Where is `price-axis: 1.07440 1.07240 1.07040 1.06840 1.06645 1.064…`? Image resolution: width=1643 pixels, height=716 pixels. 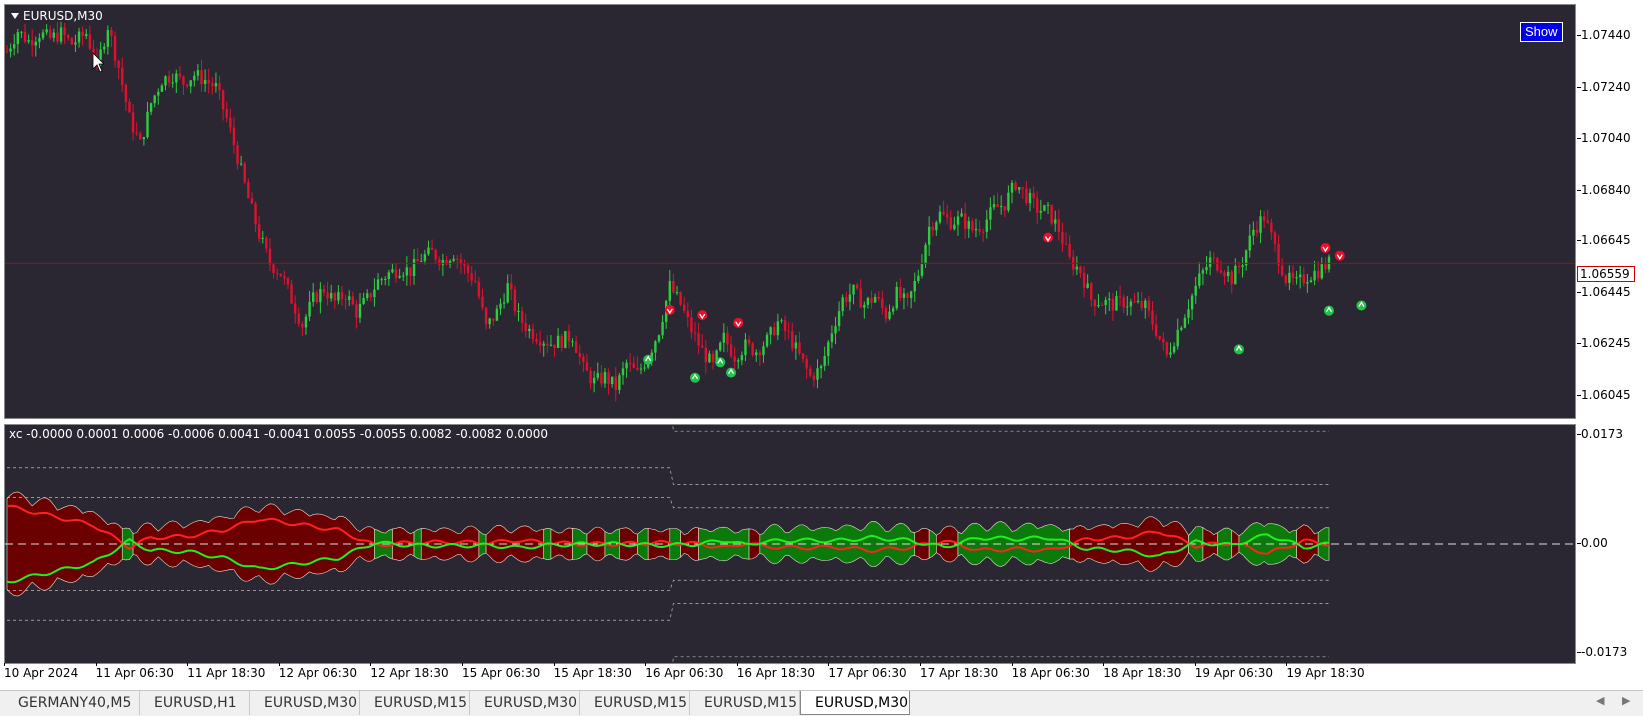
price-axis: 1.07440 1.07240 1.07040 1.06840 1.06645 1.064… is located at coordinates (1610, 211).